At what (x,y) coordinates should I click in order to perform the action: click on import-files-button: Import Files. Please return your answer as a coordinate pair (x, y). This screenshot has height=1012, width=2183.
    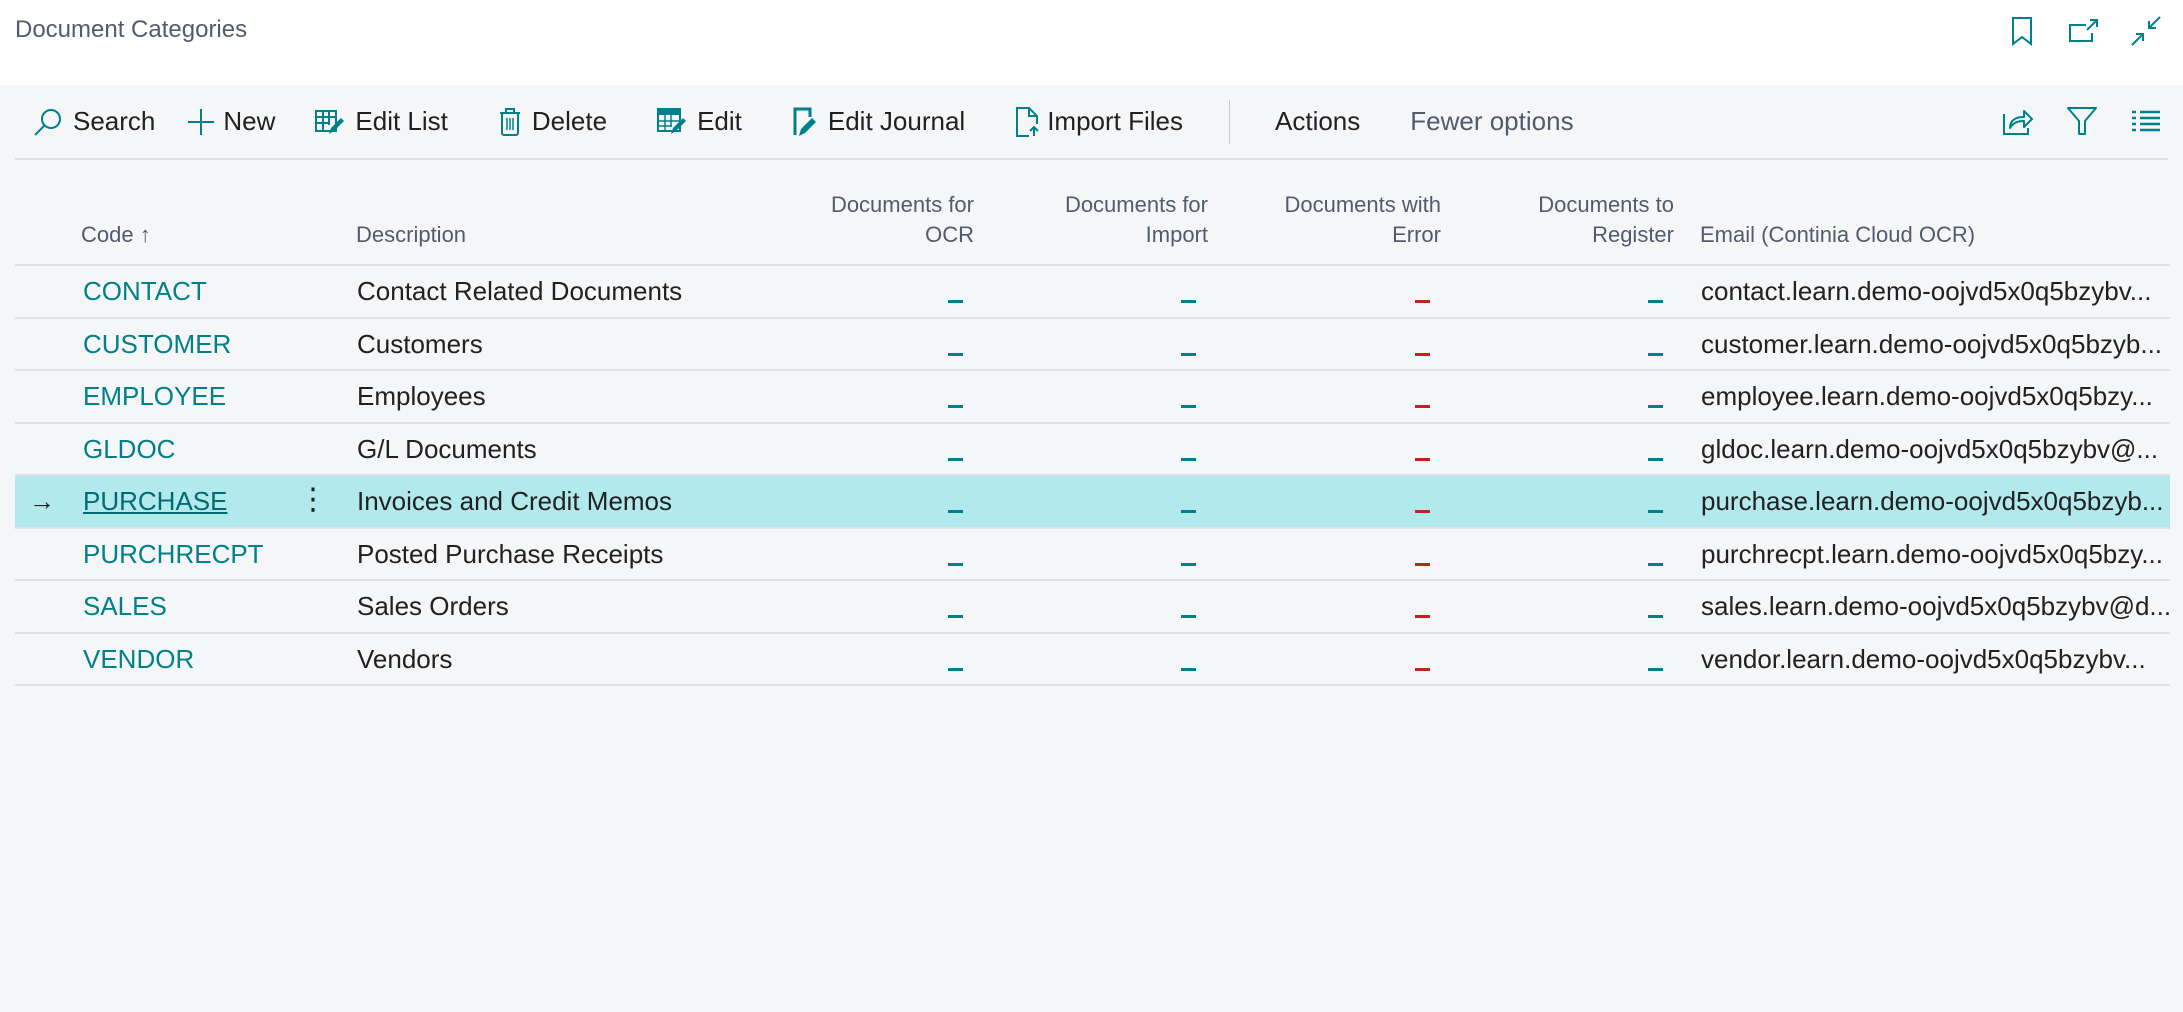
    Looking at the image, I should click on (1099, 122).